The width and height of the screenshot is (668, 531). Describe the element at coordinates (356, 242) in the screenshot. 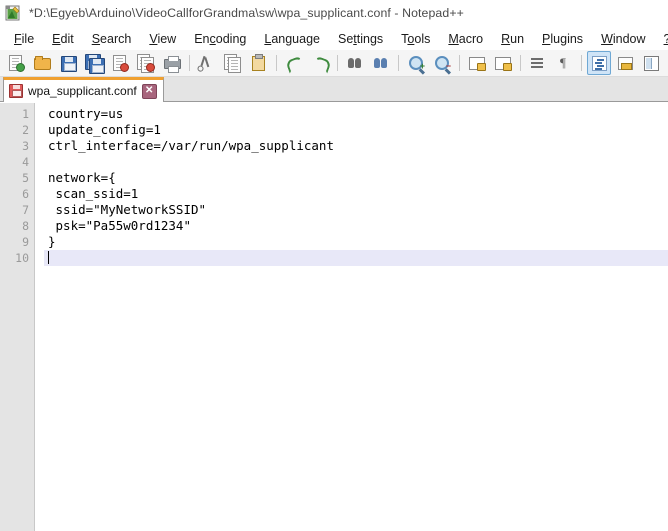

I see `code-line: }` at that location.